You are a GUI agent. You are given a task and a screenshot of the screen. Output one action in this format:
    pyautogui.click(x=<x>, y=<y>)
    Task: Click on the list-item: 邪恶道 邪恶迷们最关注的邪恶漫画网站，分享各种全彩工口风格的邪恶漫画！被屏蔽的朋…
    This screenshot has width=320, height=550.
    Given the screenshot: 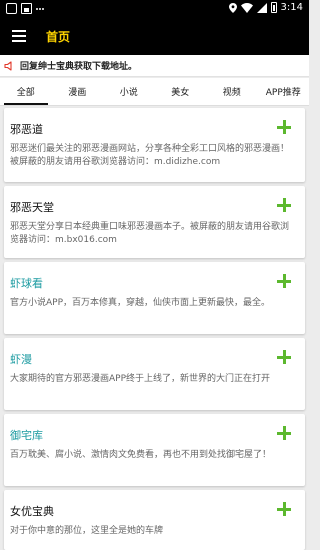 What is the action you would take?
    pyautogui.click(x=154, y=145)
    